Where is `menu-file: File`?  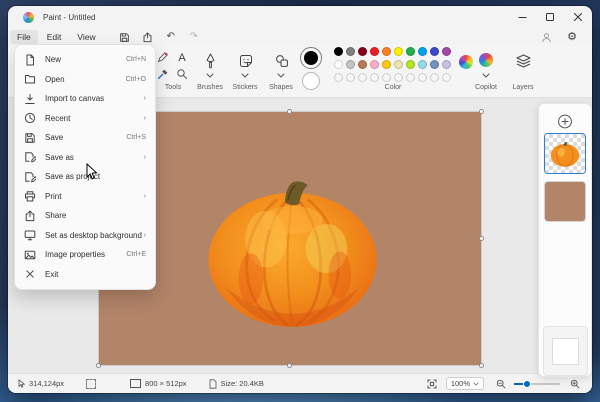
menu-file: File is located at coordinates (24, 37).